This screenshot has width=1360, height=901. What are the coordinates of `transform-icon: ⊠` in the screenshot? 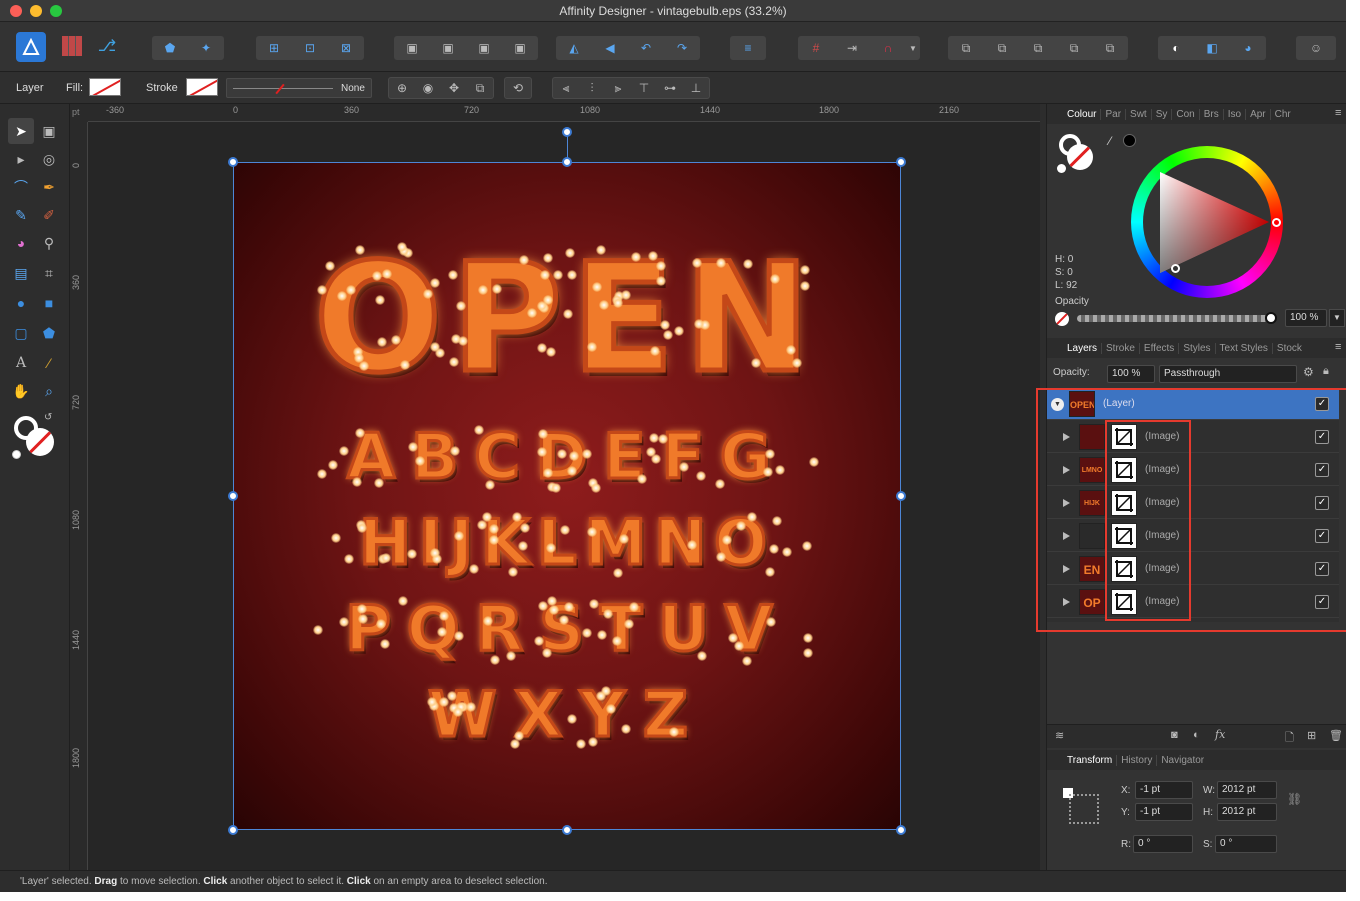 It's located at (346, 48).